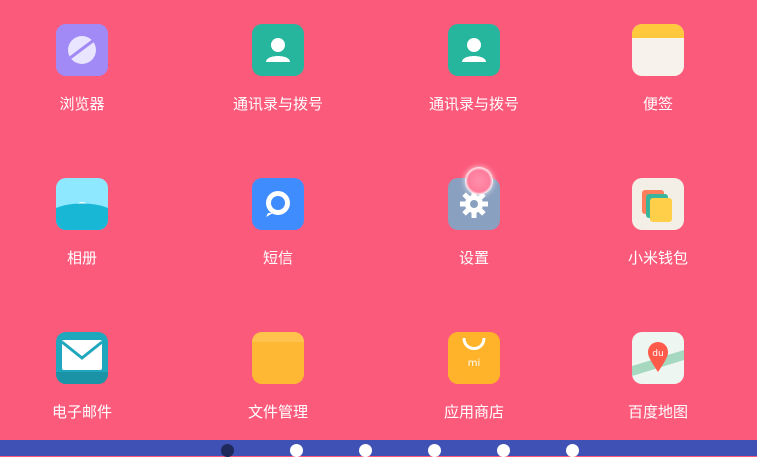 The height and width of the screenshot is (457, 757). I want to click on app-settings: 设置, so click(474, 233).